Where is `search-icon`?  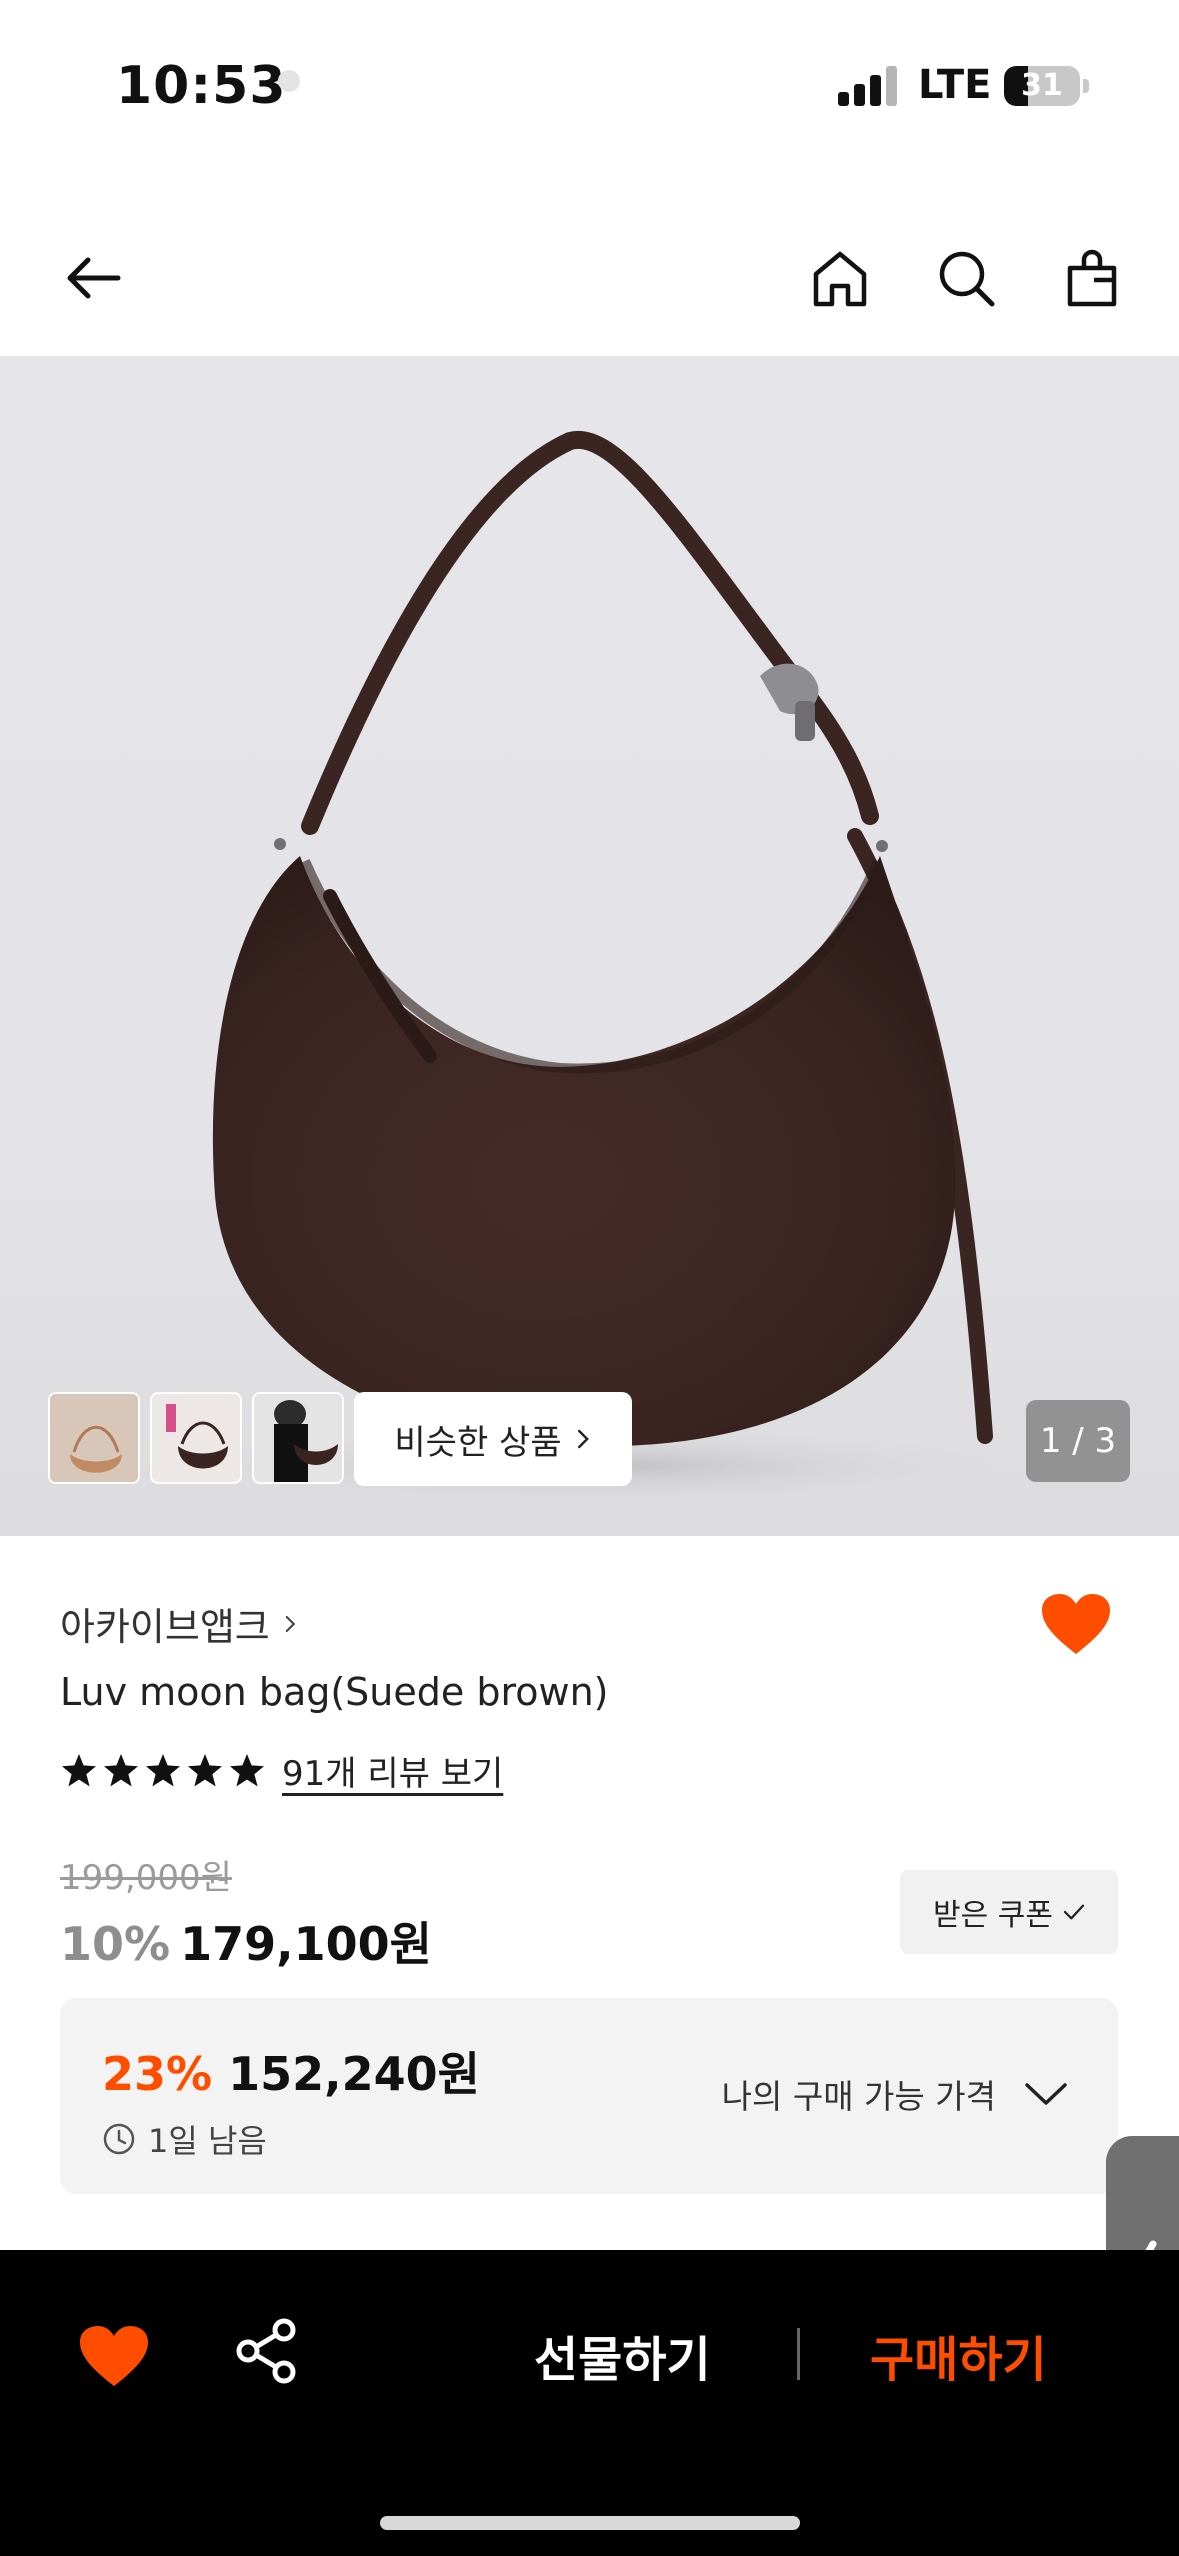 search-icon is located at coordinates (966, 278).